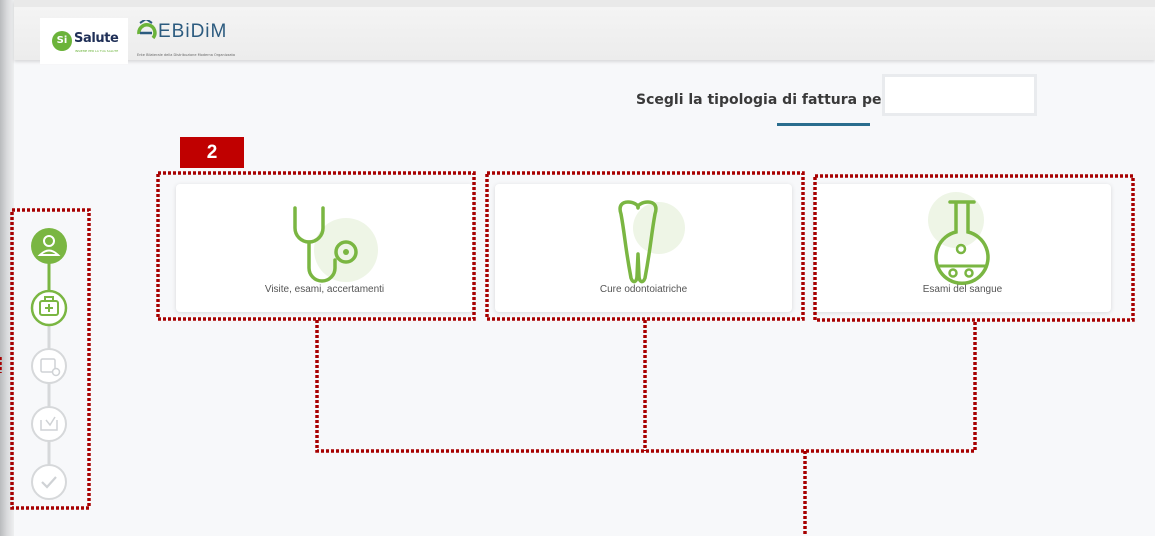 This screenshot has height=536, width=1155. I want to click on stepper-highlight, so click(50, 359).